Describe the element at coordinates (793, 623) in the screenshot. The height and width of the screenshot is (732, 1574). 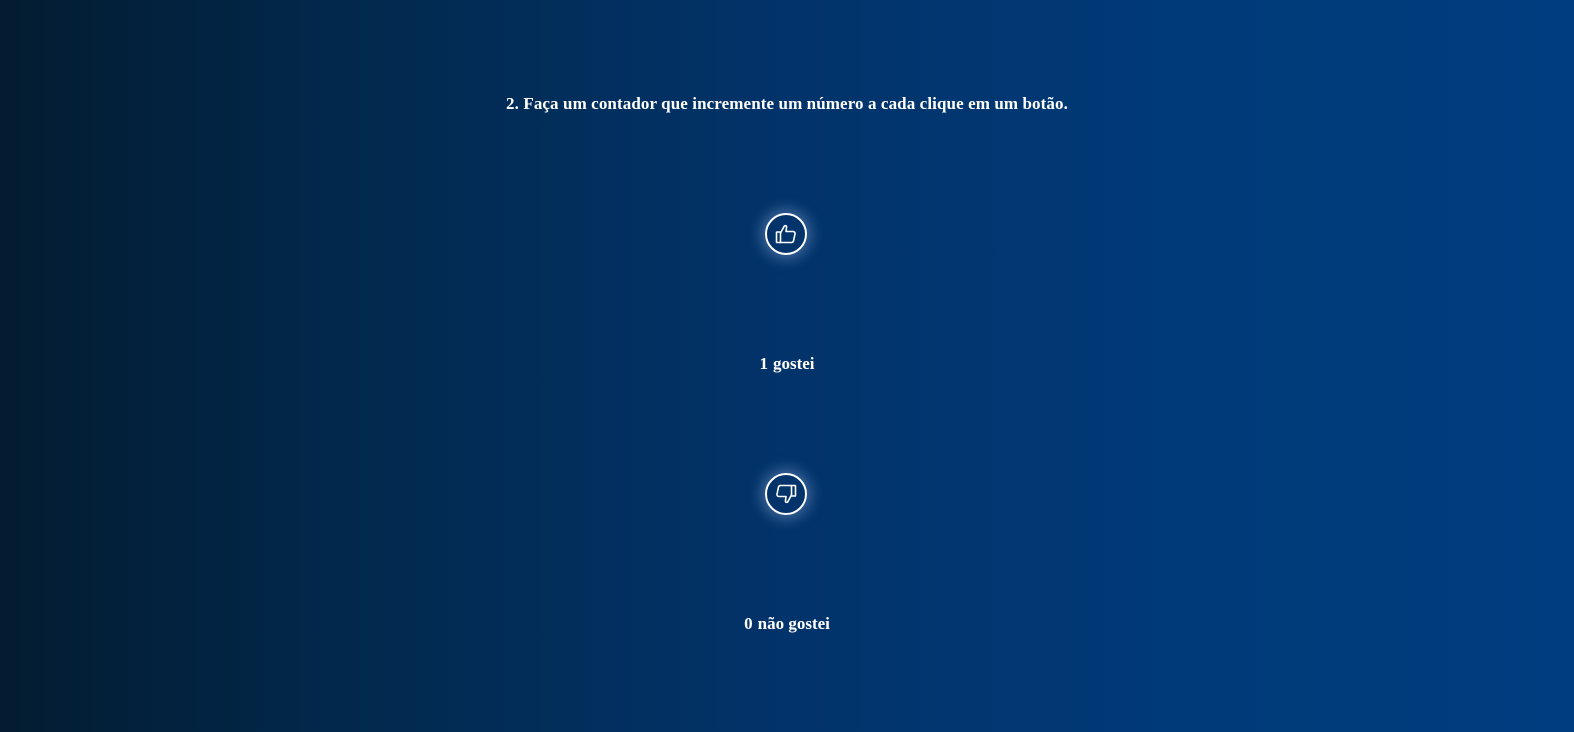
I see `dislike-count-label: não gostei` at that location.